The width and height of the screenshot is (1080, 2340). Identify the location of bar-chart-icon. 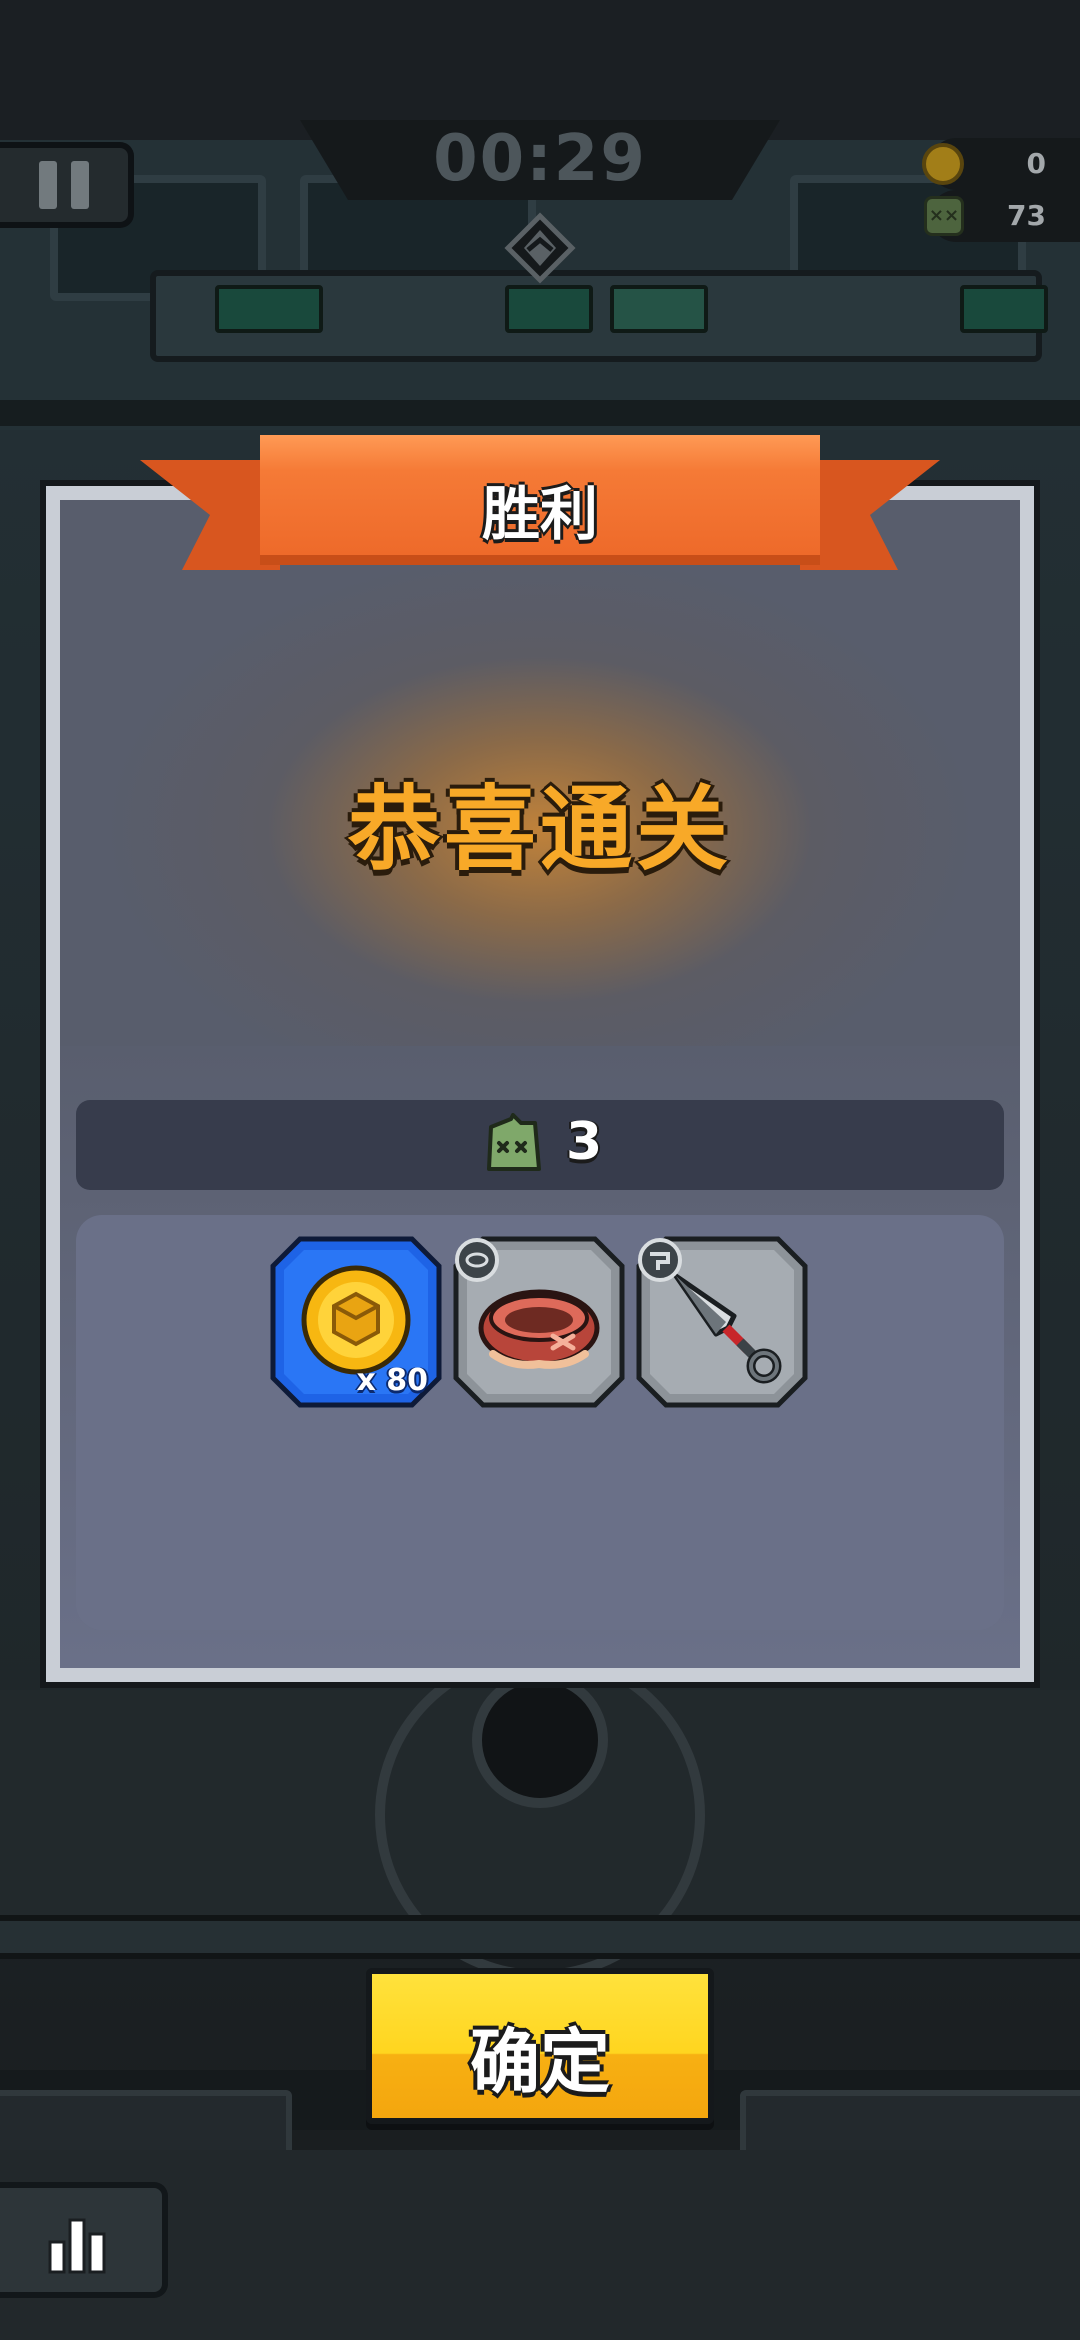
(77, 2246).